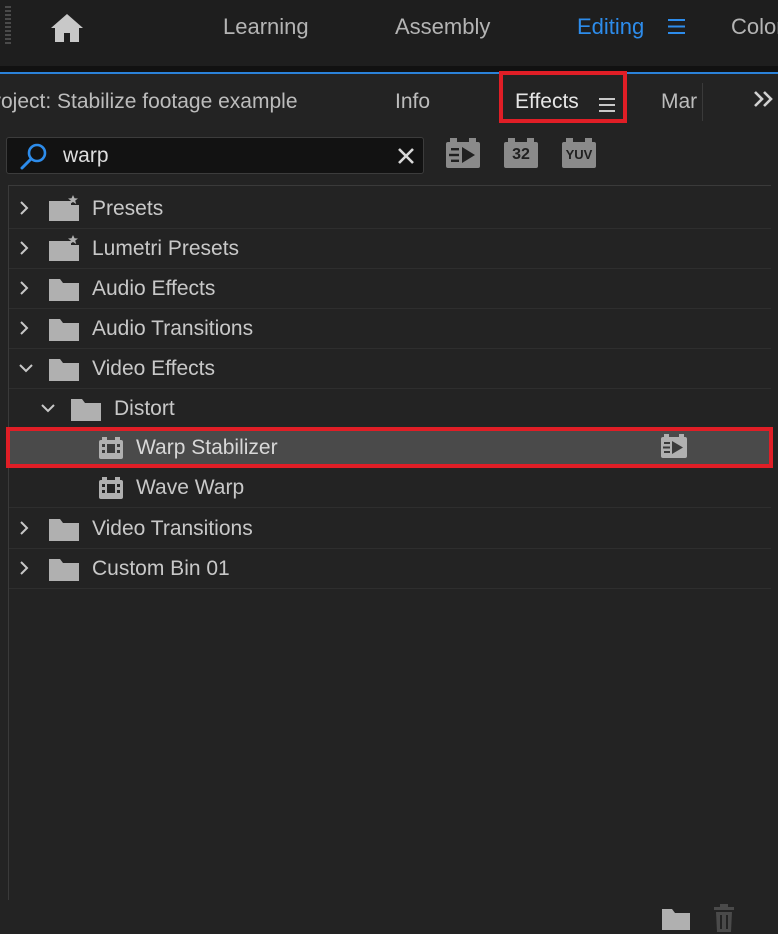  Describe the element at coordinates (442, 27) in the screenshot. I see `workspace-tab-assembly: Assembly` at that location.